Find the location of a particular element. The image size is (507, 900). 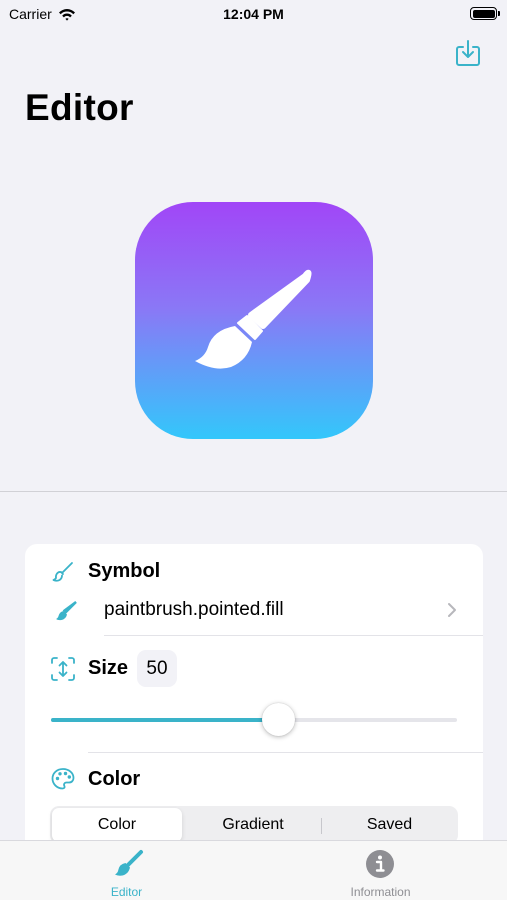

tab-bar: Editor Information is located at coordinates (253, 870).